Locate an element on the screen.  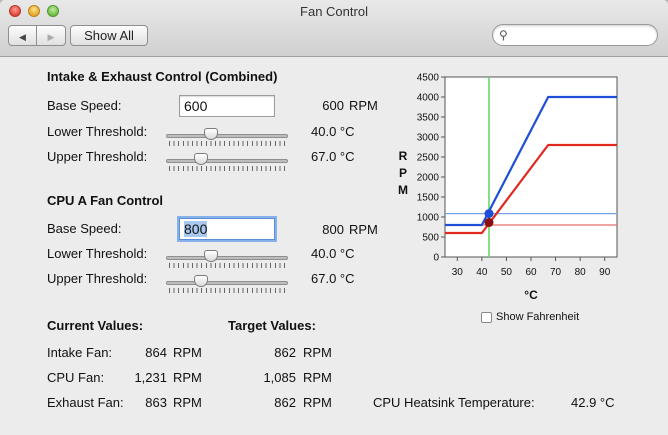
y-tick-label: 4000 is located at coordinates (428, 98).